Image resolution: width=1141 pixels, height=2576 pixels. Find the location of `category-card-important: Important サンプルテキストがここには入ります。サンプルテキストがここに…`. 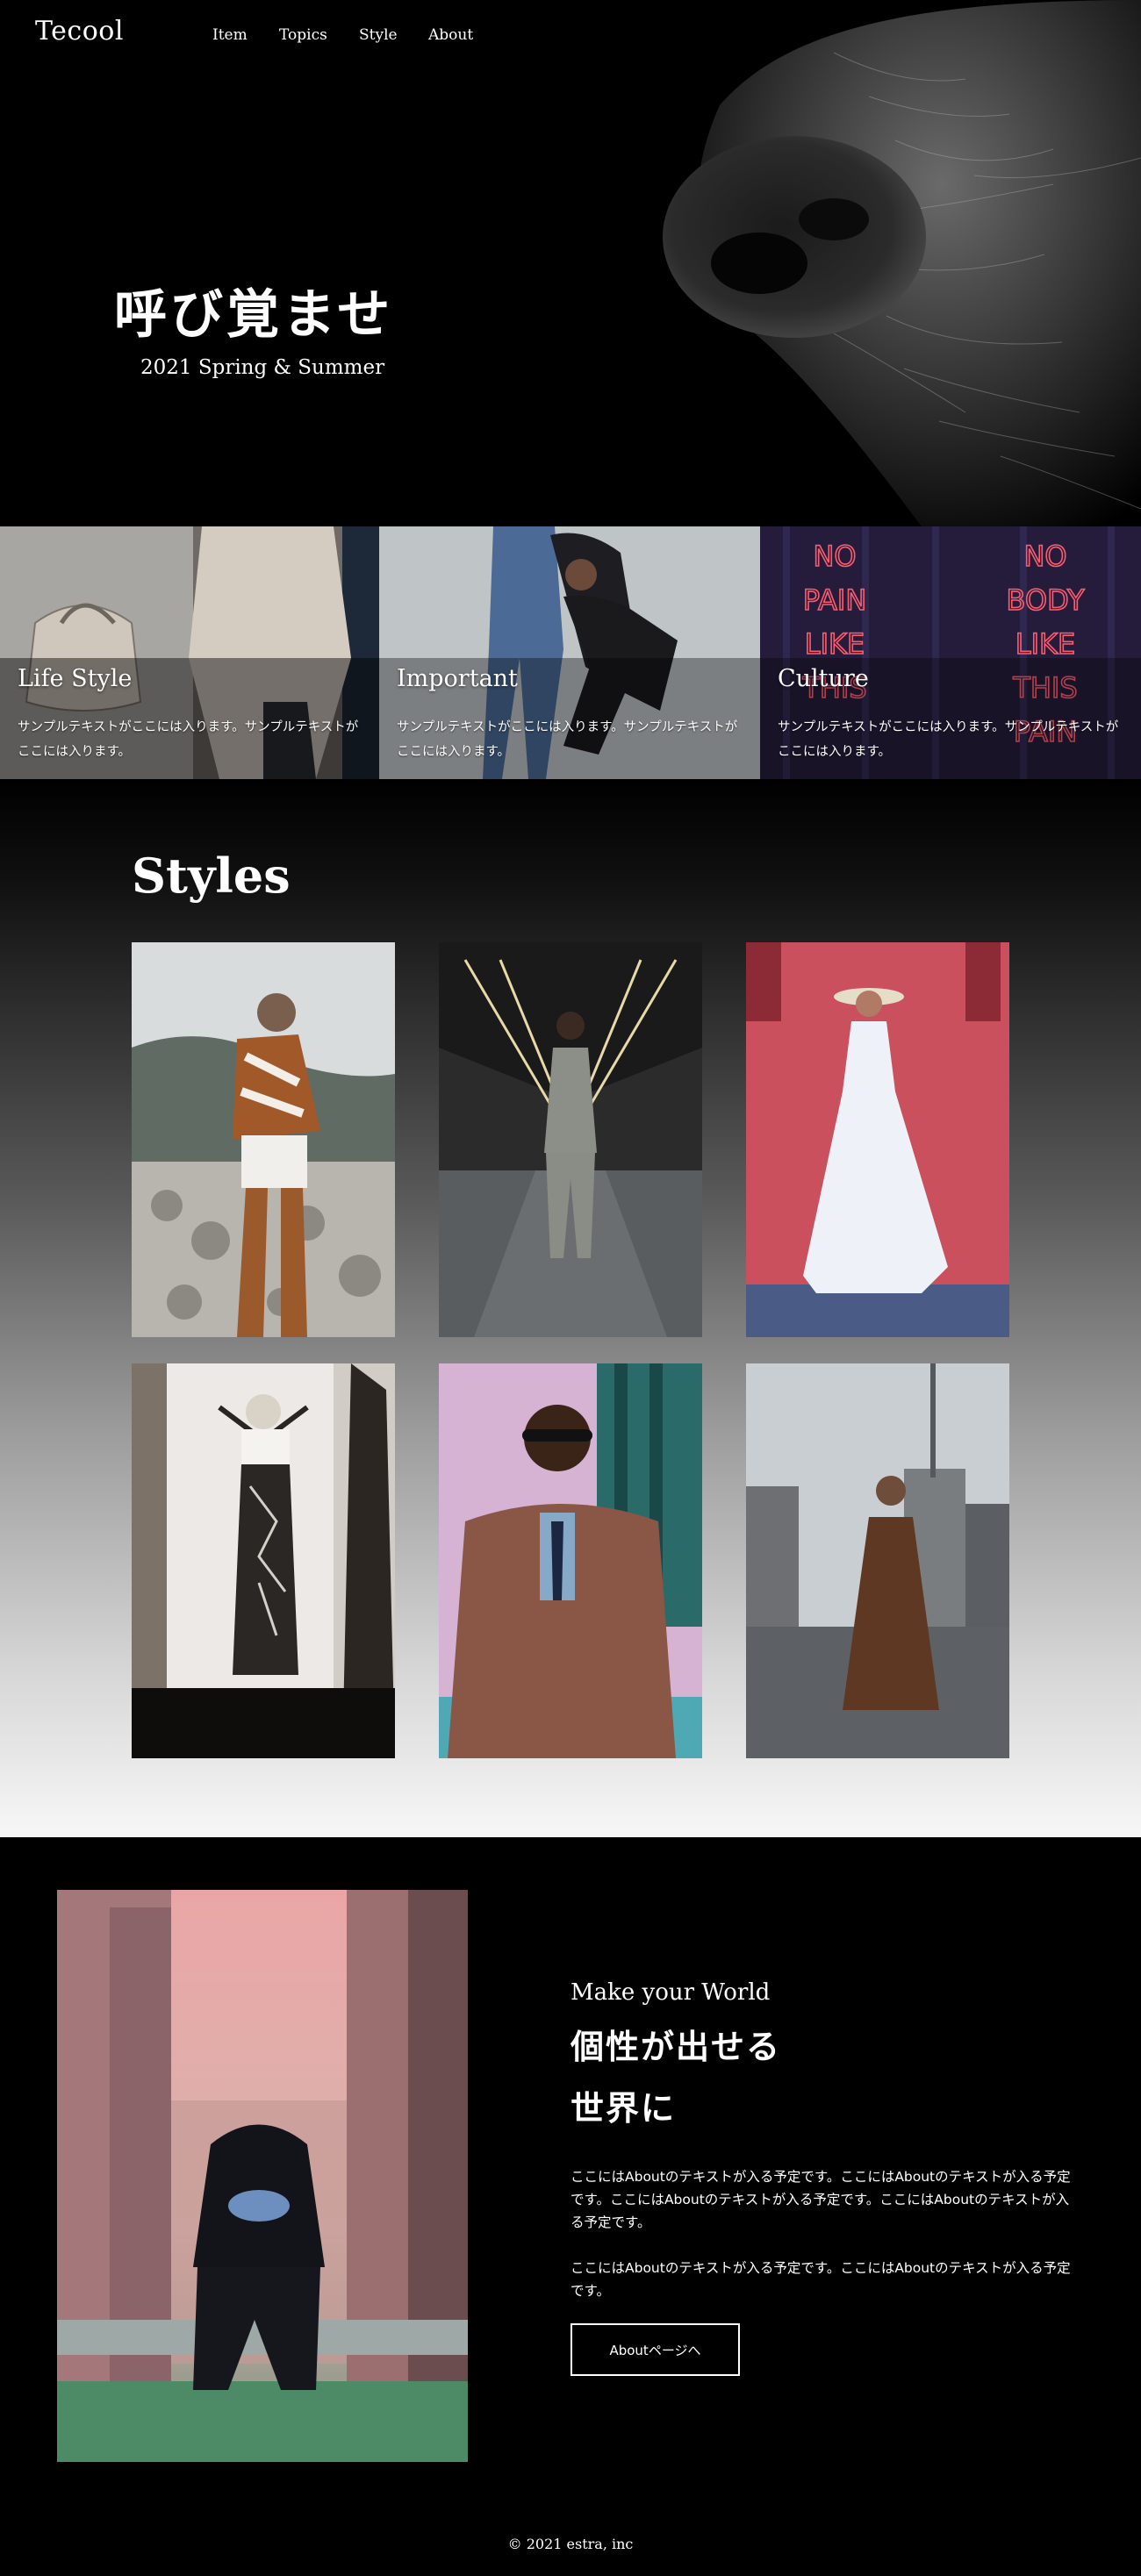

category-card-important: Important サンプルテキストがここには入ります。サンプルテキストがここに… is located at coordinates (569, 652).